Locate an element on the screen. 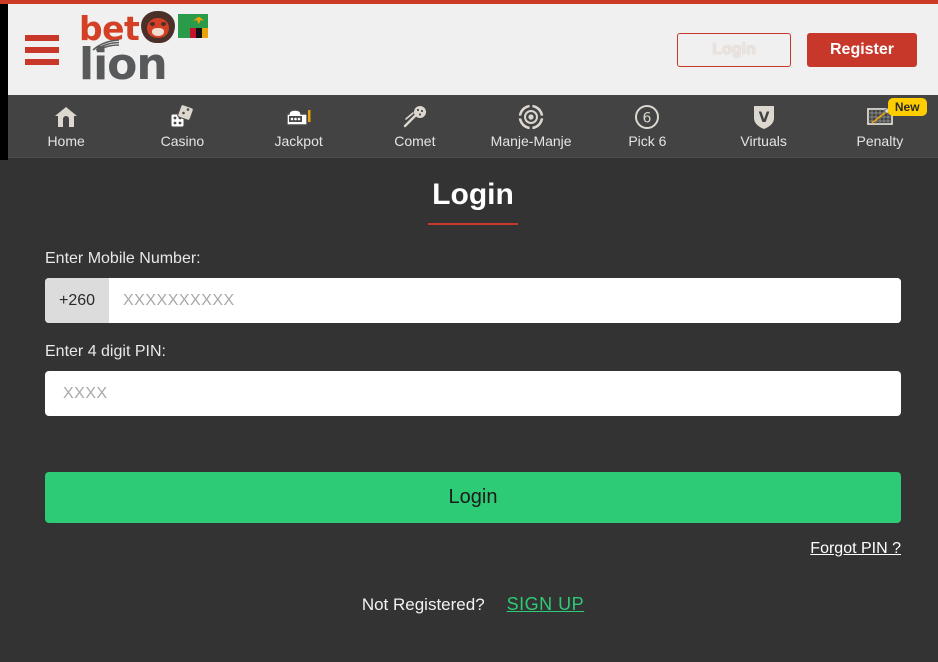 The height and width of the screenshot is (662, 938). site-header: bet lion Login Register is located at coordinates (473, 49).